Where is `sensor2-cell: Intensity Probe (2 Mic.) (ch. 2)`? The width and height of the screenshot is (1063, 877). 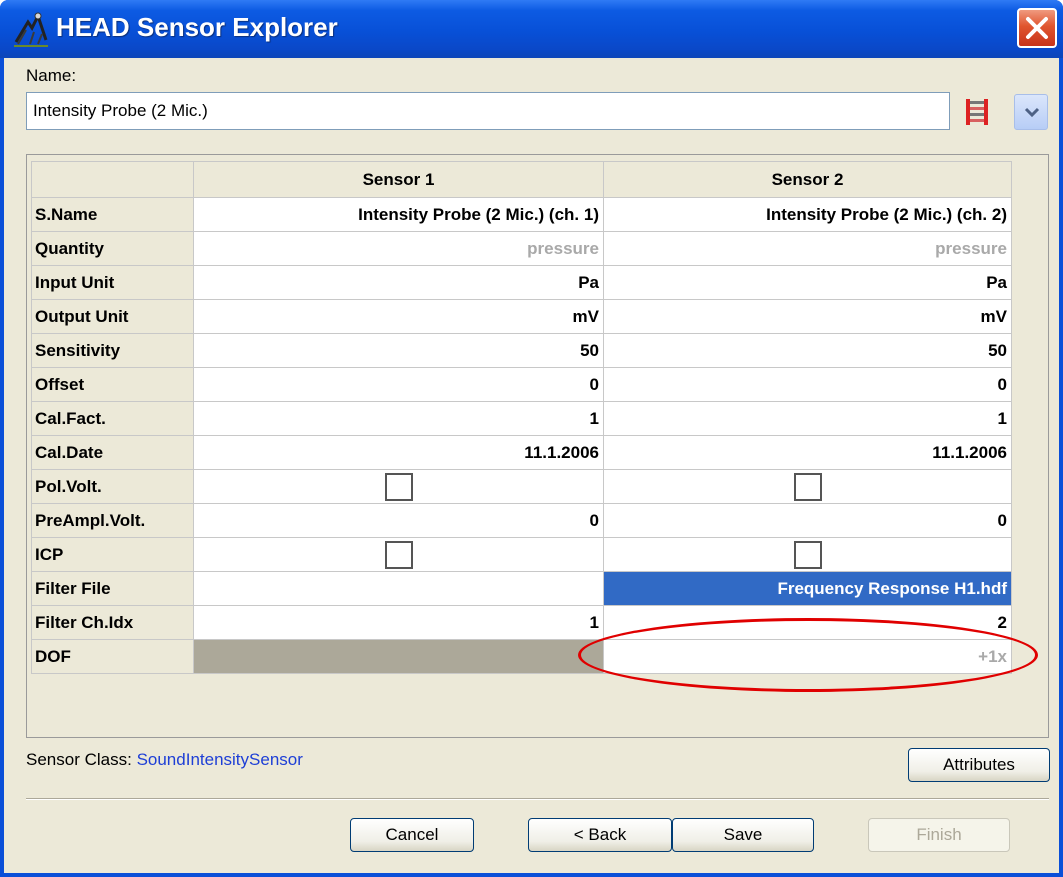
sensor2-cell: Intensity Probe (2 Mic.) (ch. 2) is located at coordinates (807, 214).